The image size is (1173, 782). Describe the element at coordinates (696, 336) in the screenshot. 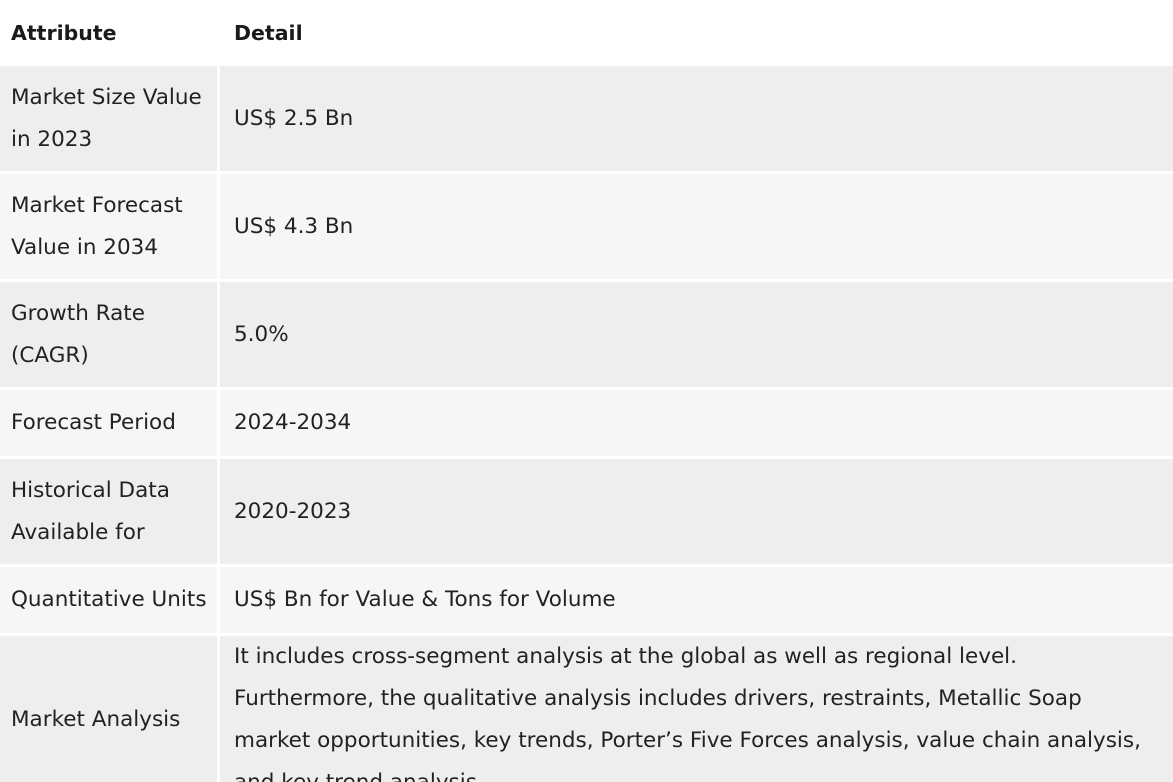

I see `row-detail: 5.0%` at that location.